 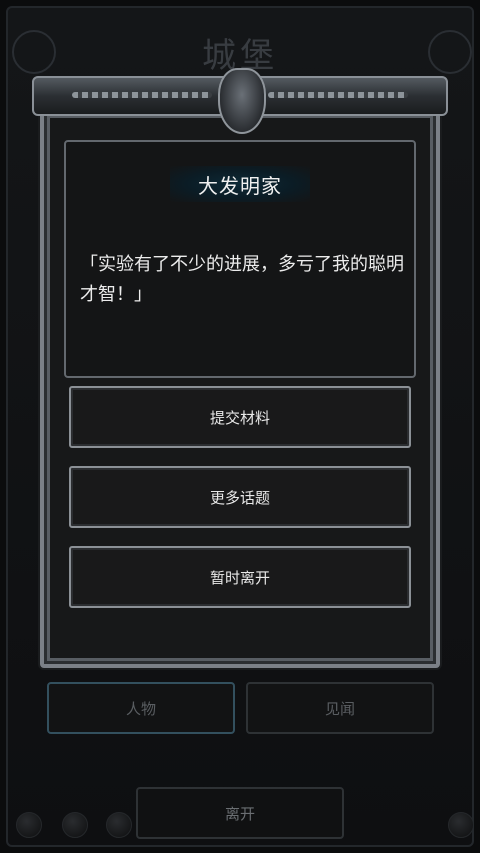 I want to click on submit-materials-button: 提交材料, so click(x=240, y=417).